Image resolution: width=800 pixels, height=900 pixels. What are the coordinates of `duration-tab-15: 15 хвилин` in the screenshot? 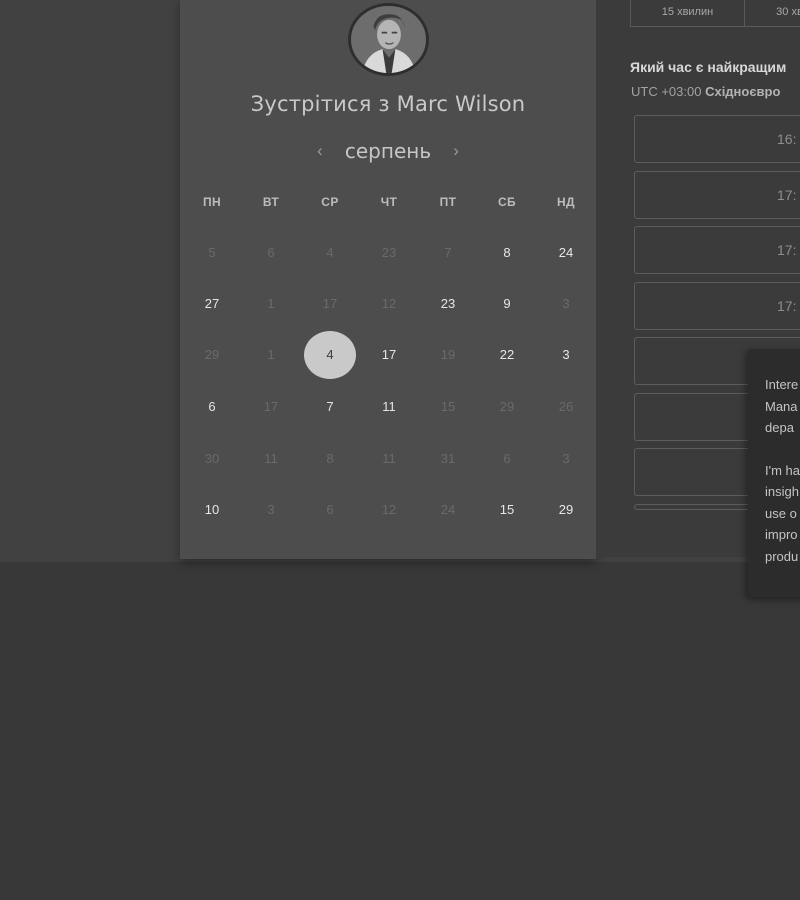 It's located at (687, 13).